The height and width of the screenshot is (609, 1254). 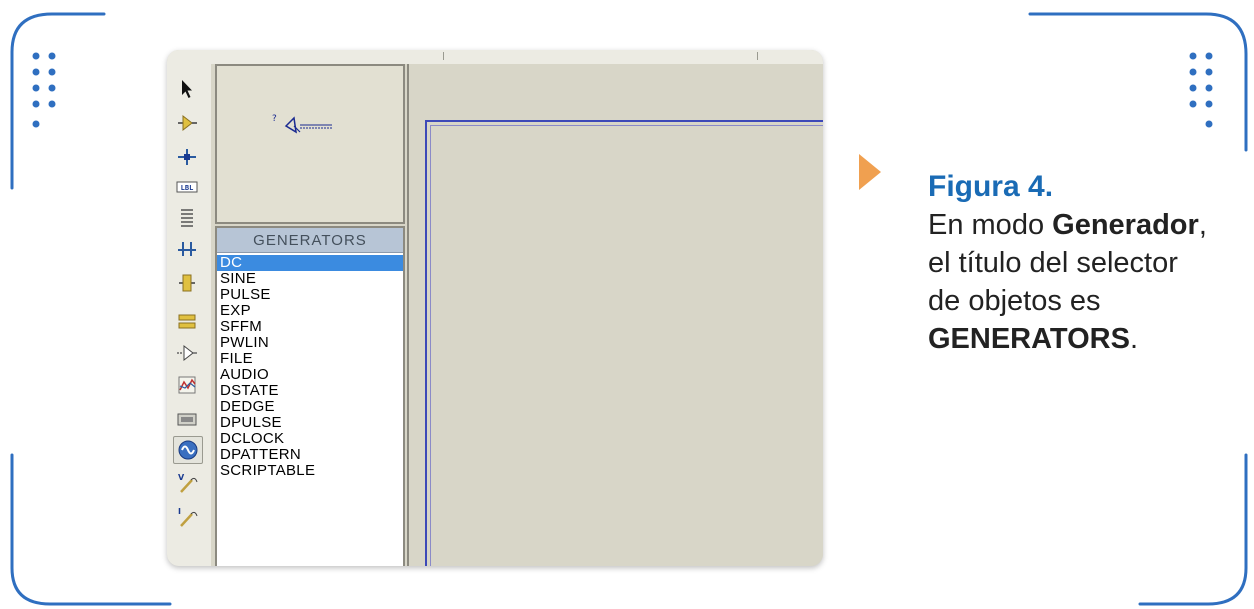 What do you see at coordinates (187, 157) in the screenshot?
I see `junction-dot-icon` at bounding box center [187, 157].